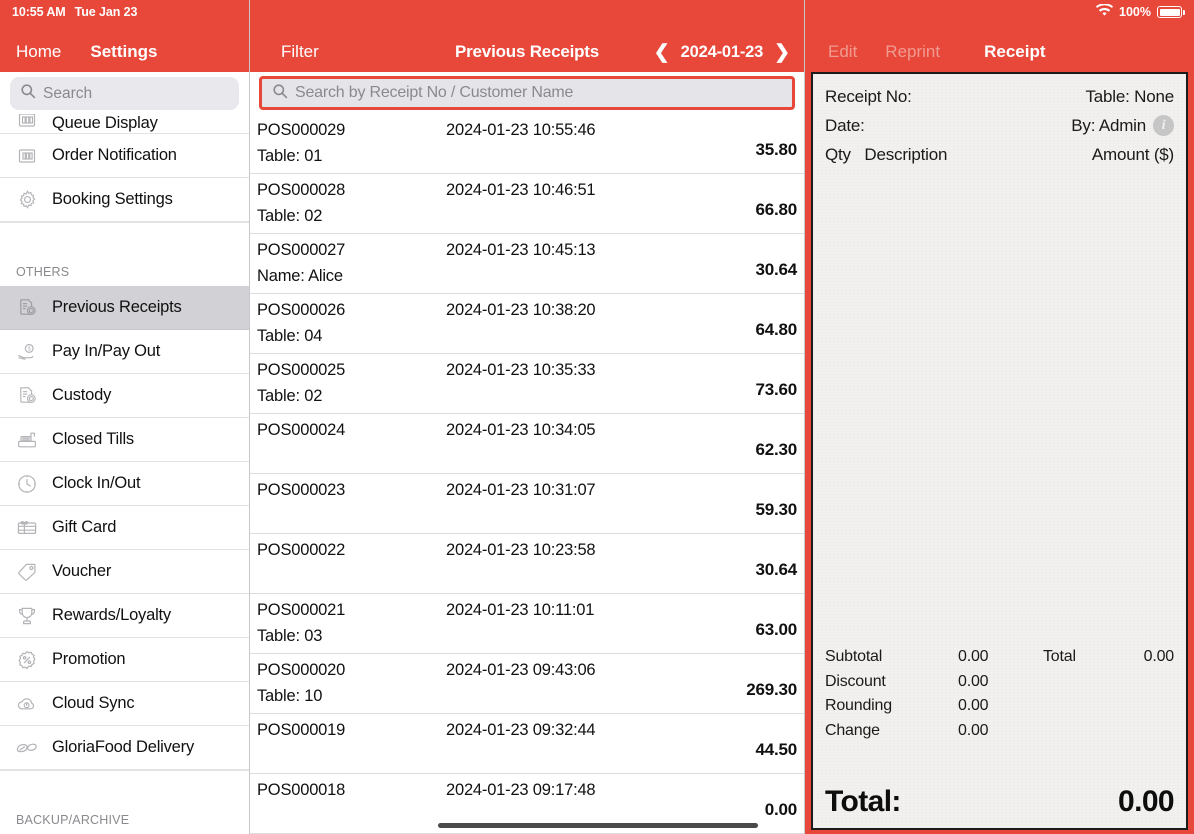 Image resolution: width=1194 pixels, height=834 pixels. Describe the element at coordinates (27, 396) in the screenshot. I see `custody-document-icon` at that location.